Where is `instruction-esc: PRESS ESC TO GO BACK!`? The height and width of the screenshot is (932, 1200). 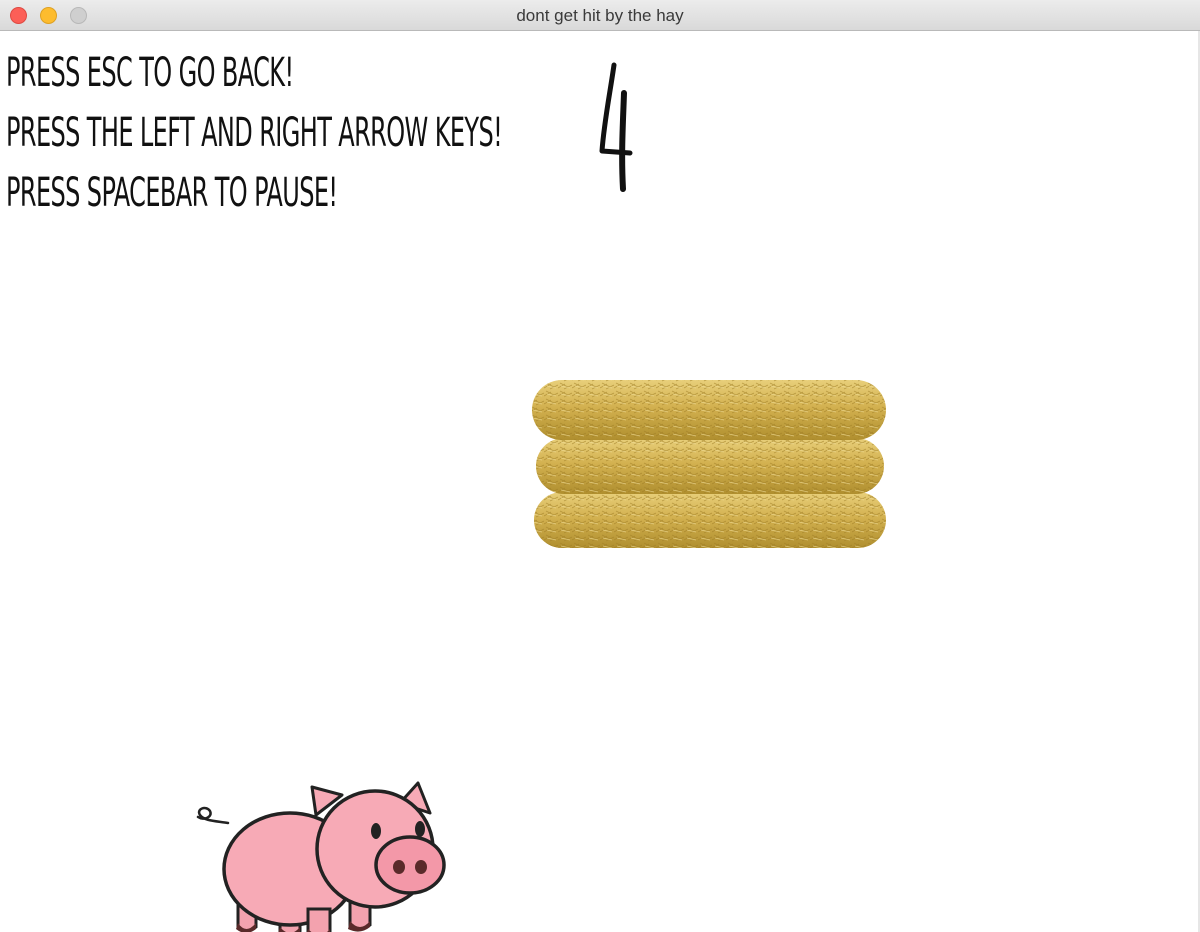
instruction-esc: PRESS ESC TO GO BACK! is located at coordinates (150, 73).